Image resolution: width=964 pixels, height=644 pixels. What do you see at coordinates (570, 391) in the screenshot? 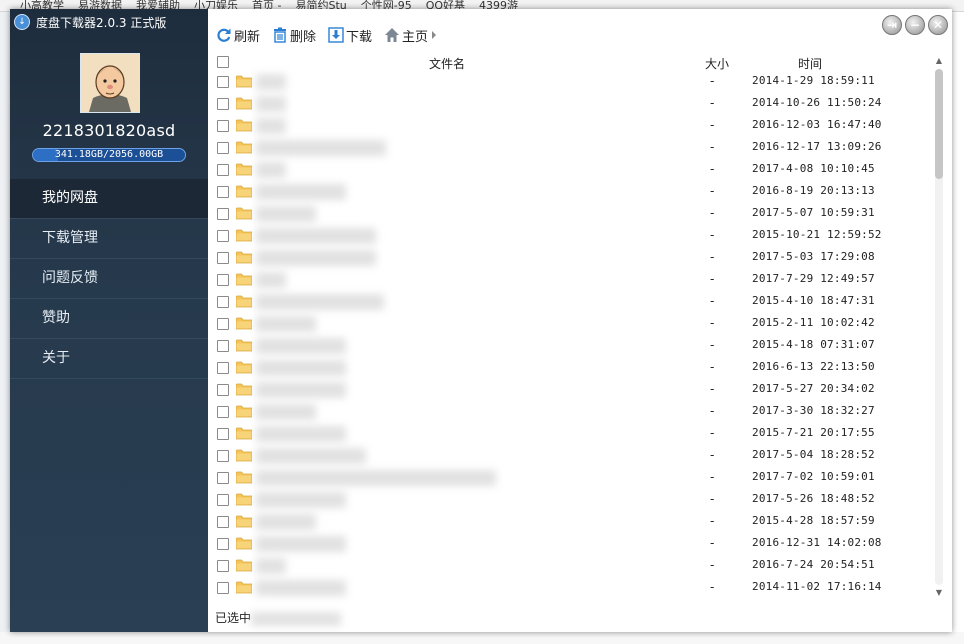
I see `table-row: - 2017-5-27 20:34:02` at bounding box center [570, 391].